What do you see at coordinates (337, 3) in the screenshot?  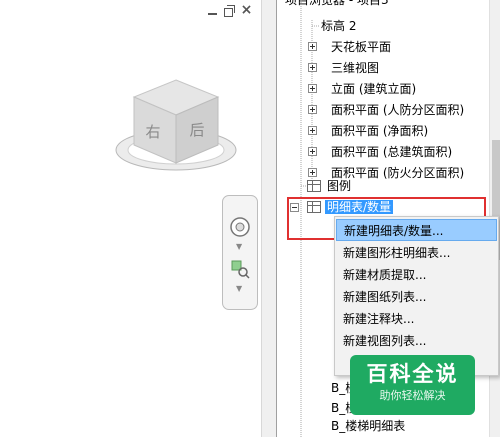 I see `browser-title: 项目浏览器 - 项目3` at bounding box center [337, 3].